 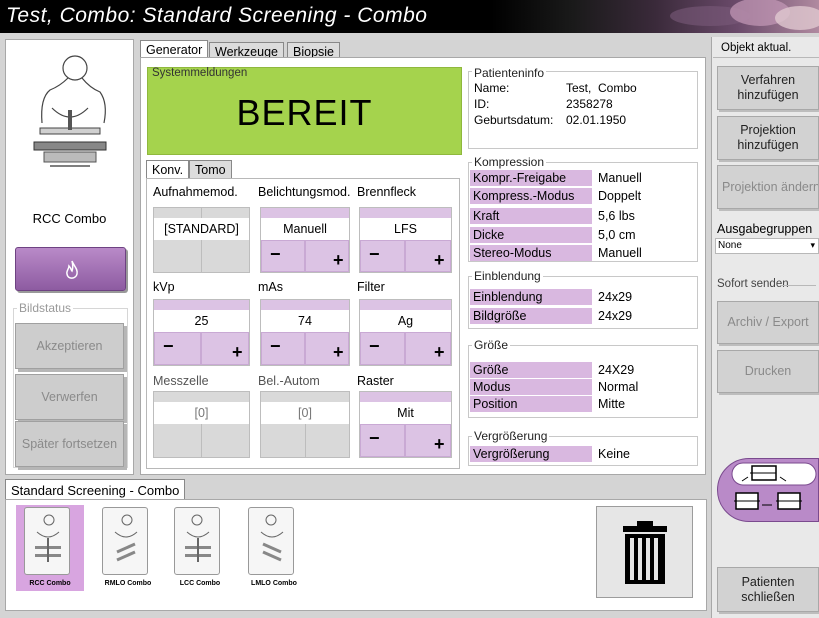 I want to click on system-status: BEREIT, so click(x=304, y=112).